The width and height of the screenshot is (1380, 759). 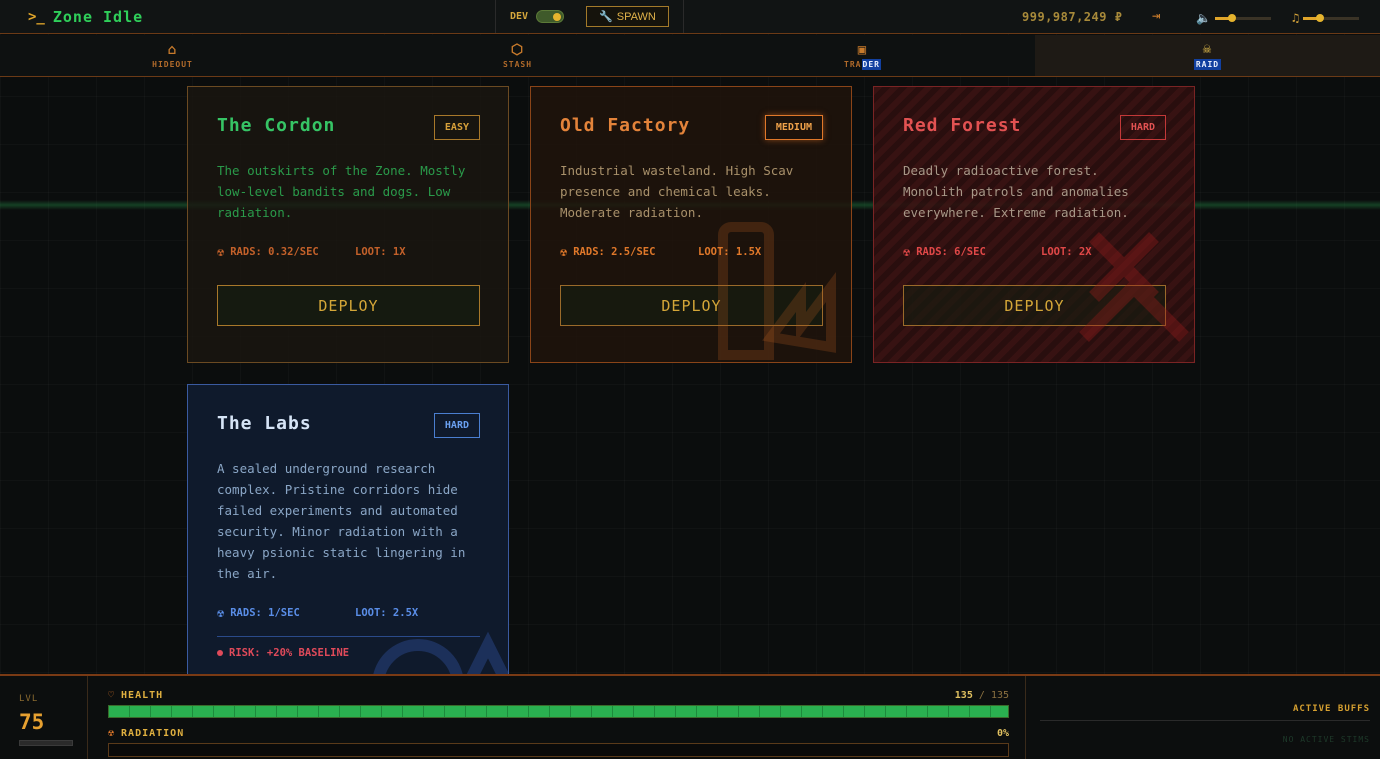 I want to click on home-icon: ⌂, so click(x=172, y=49).